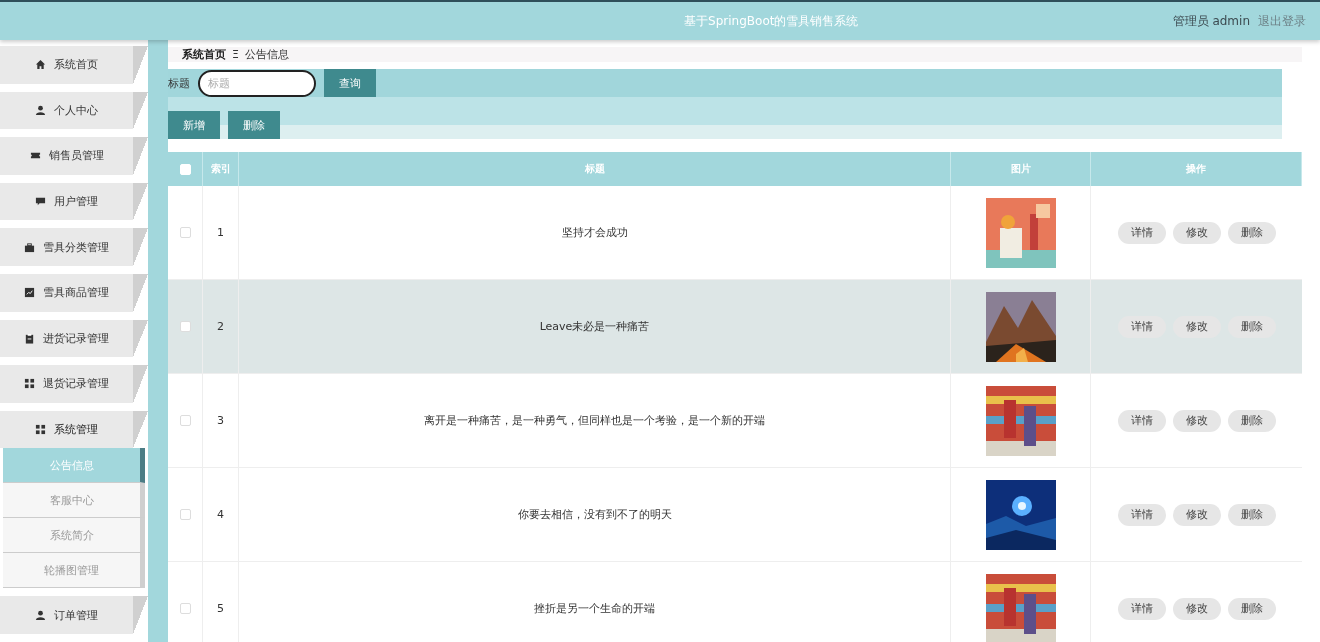 The image size is (1320, 642). What do you see at coordinates (179, 83) in the screenshot?
I see `search-label: 标题` at bounding box center [179, 83].